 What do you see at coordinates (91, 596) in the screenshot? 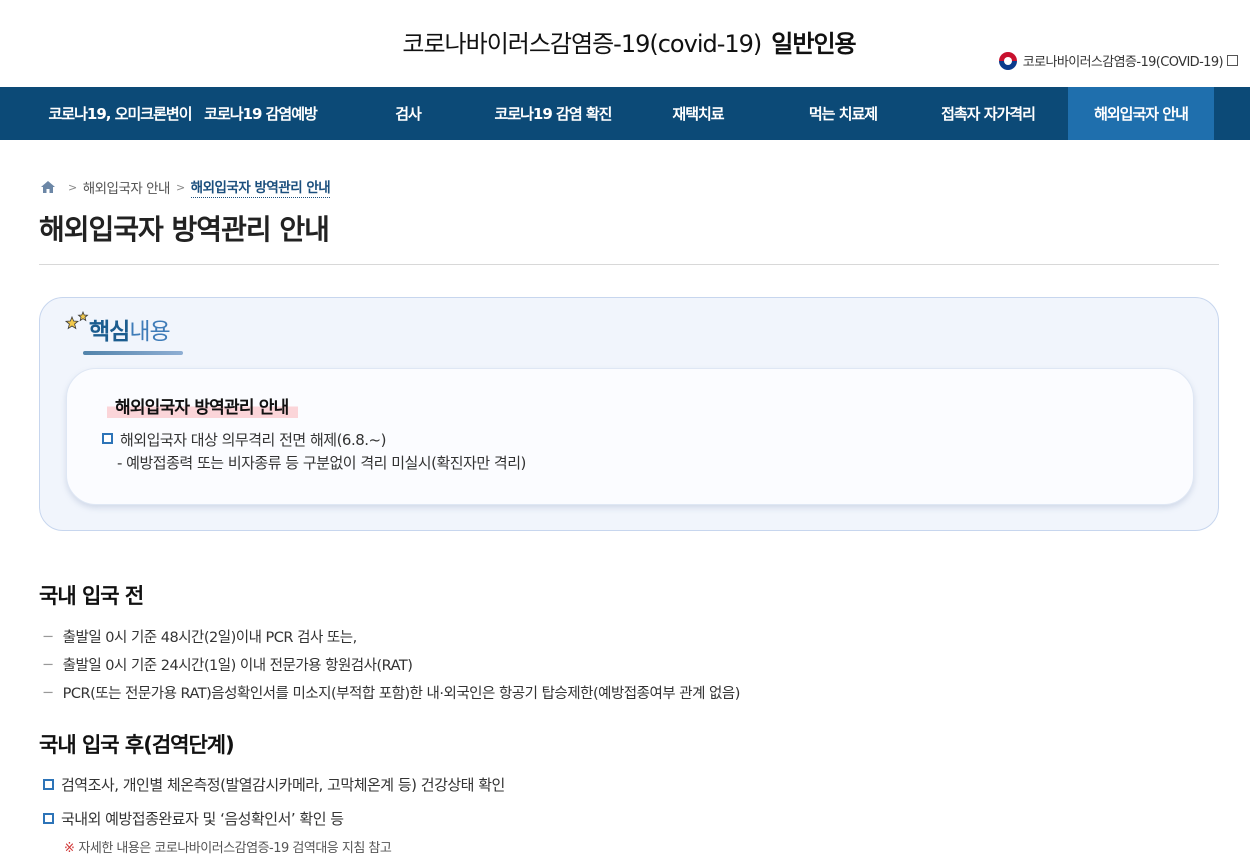
I see `section-title-before-entry: 국내 입국 전` at bounding box center [91, 596].